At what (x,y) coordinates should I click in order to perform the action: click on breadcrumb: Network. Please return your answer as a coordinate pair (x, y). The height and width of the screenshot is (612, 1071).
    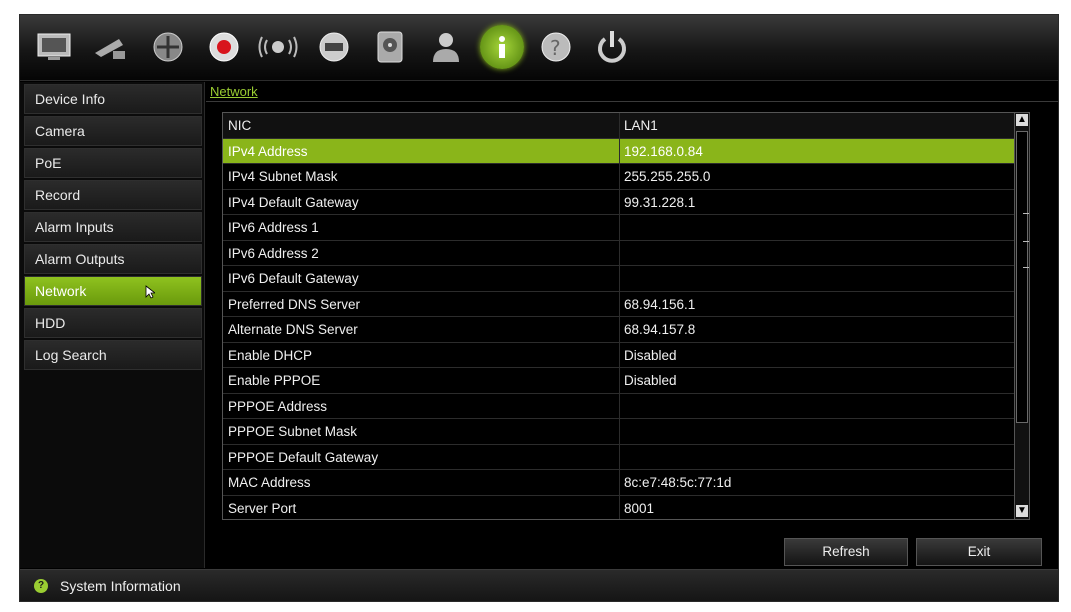
    Looking at the image, I should click on (234, 93).